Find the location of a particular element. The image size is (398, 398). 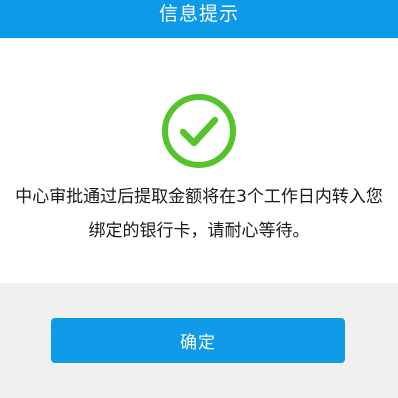

dialog-title: 信息提示 is located at coordinates (198, 13).